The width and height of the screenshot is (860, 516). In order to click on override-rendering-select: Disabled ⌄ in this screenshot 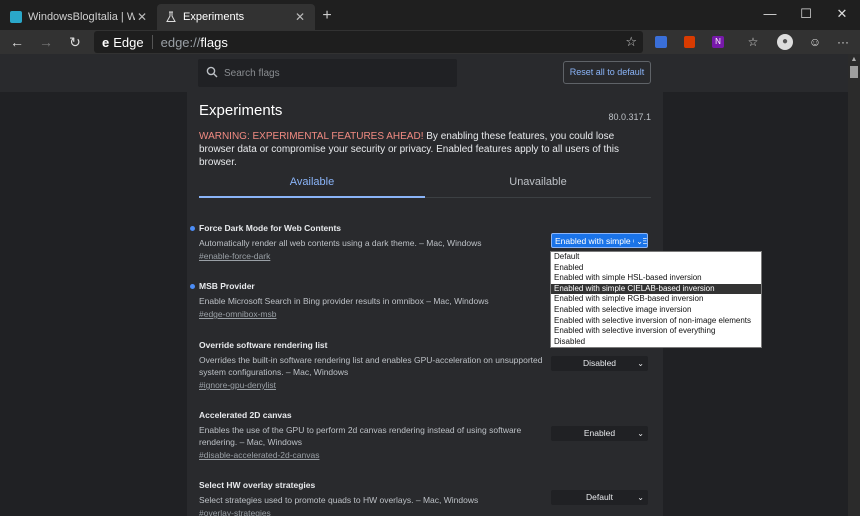, I will do `click(599, 363)`.